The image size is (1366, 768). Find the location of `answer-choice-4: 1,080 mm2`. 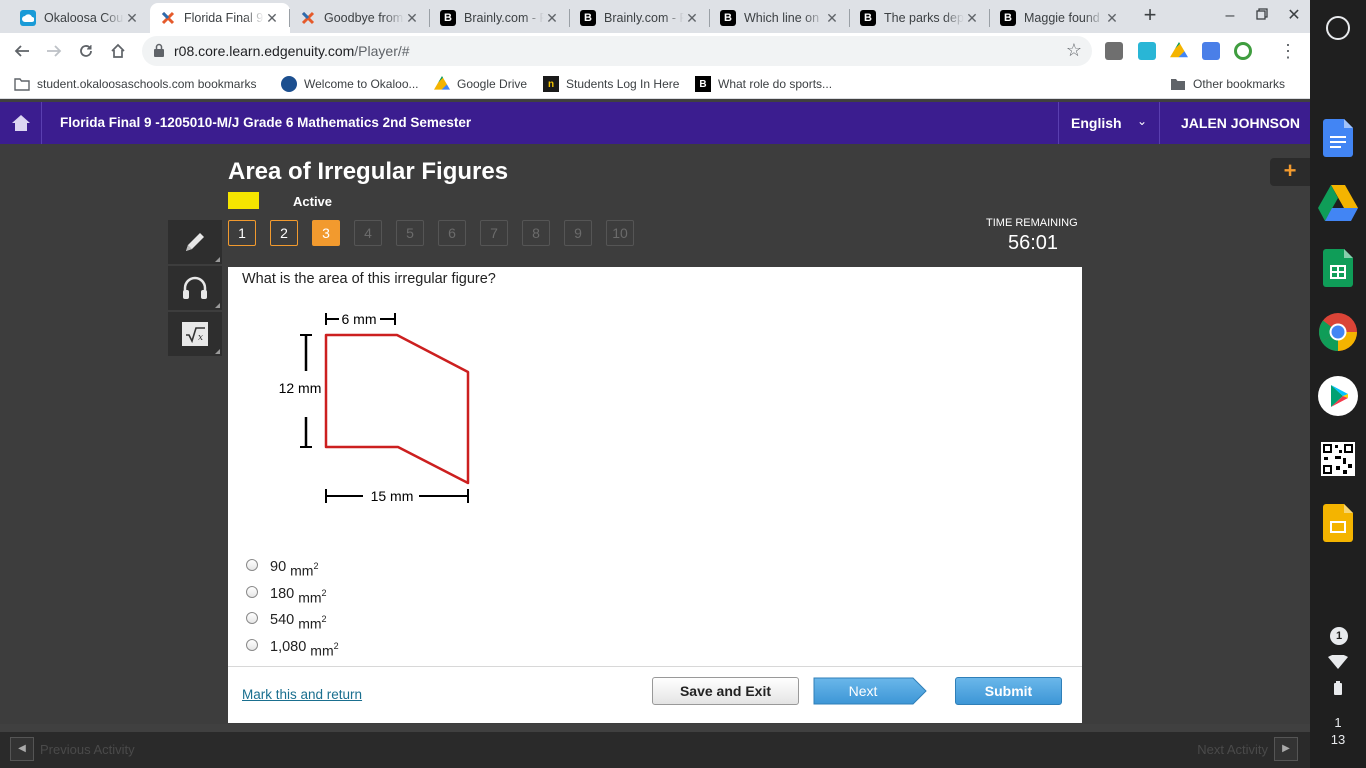

answer-choice-4: 1,080 mm2 is located at coordinates (292, 648).